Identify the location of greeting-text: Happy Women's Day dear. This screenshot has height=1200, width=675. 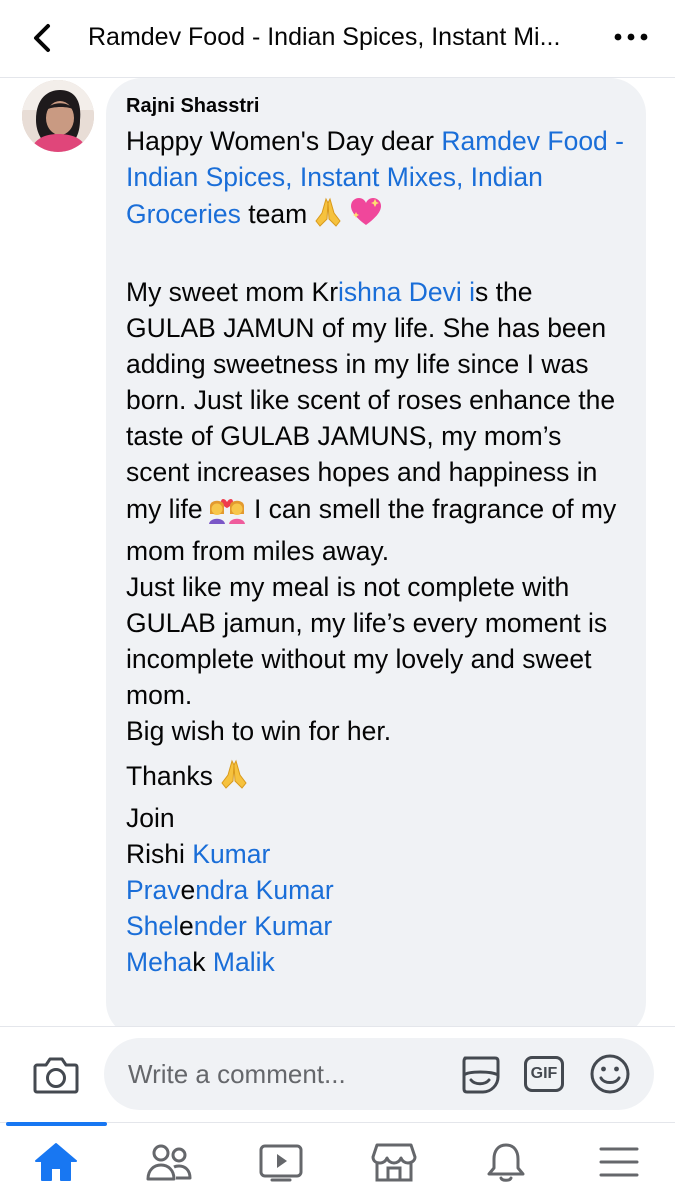
(284, 141).